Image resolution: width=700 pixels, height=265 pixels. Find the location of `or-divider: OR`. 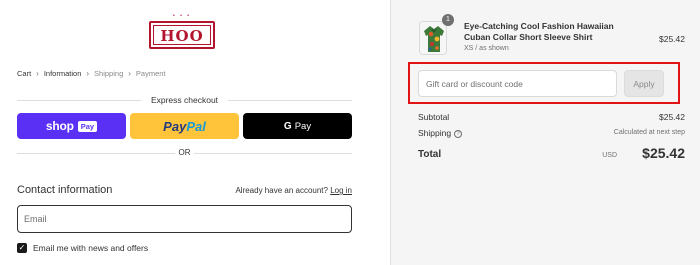

or-divider: OR is located at coordinates (184, 153).